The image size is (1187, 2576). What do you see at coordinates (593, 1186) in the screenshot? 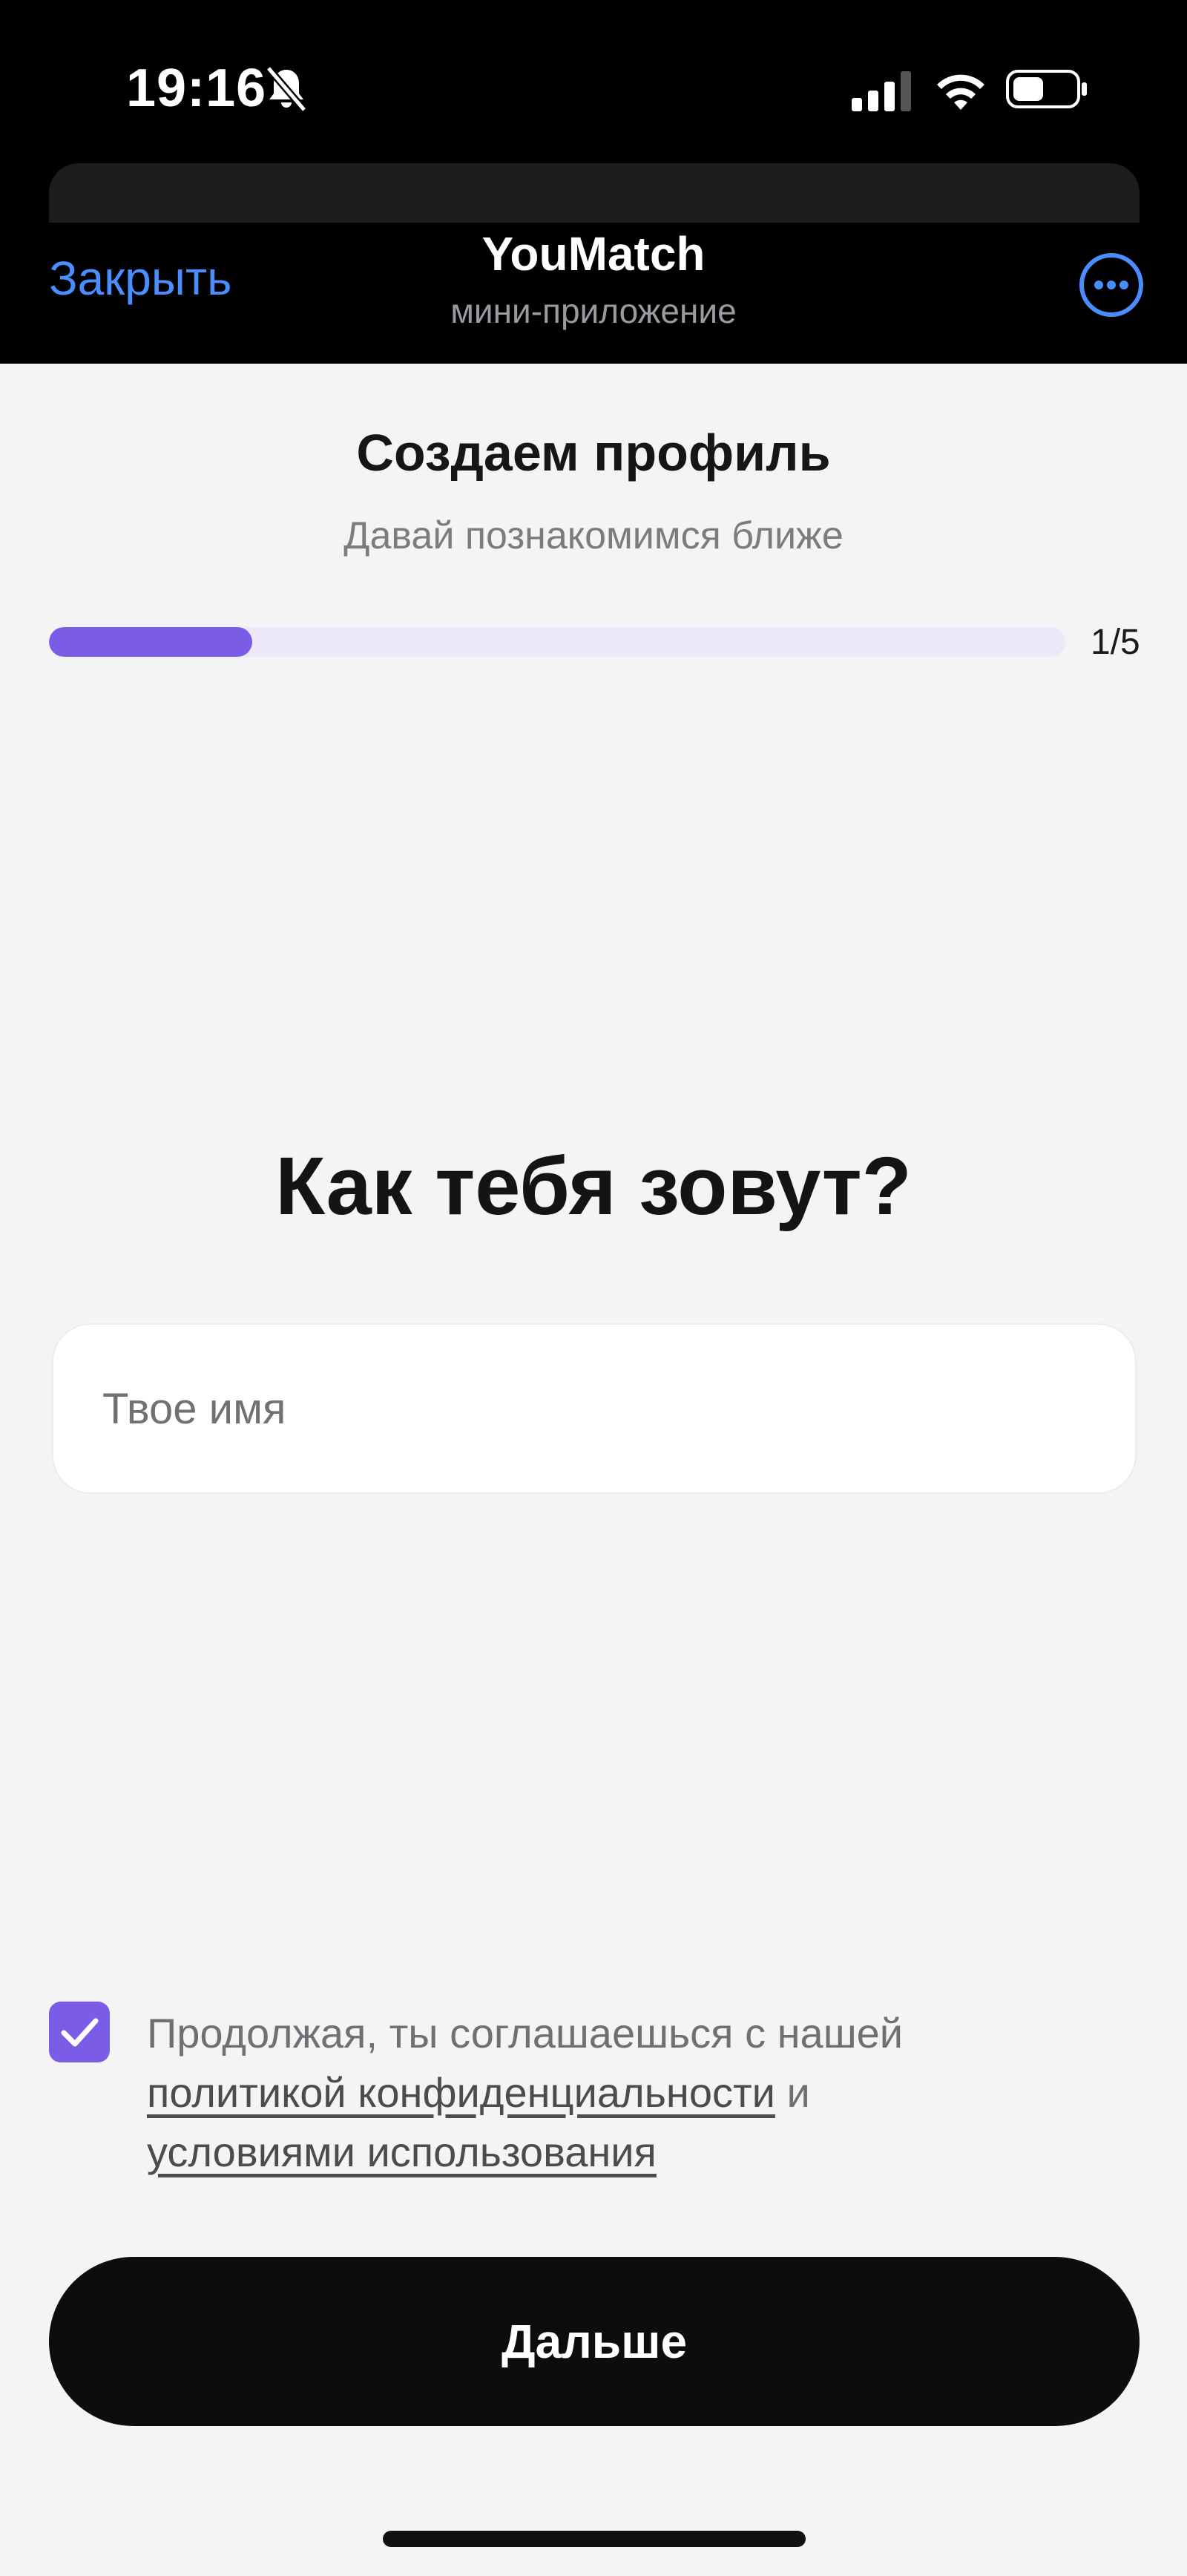
I see `name-question: Как тебя зовут?` at bounding box center [593, 1186].